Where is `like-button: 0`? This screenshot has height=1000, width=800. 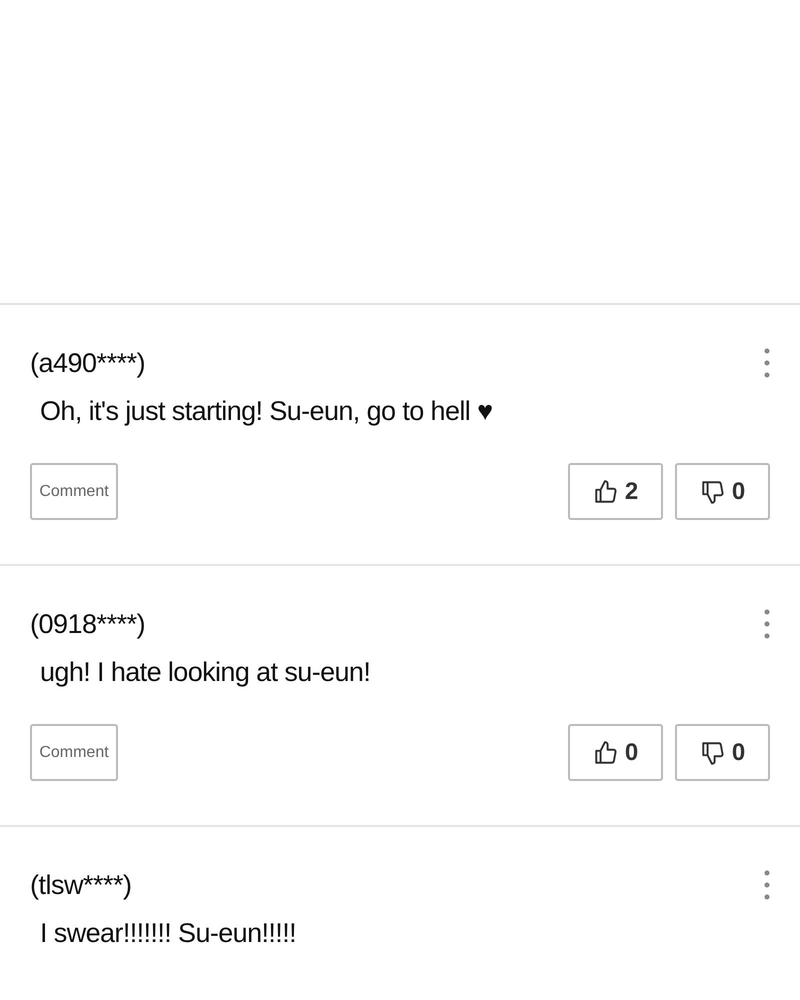
like-button: 0 is located at coordinates (615, 752).